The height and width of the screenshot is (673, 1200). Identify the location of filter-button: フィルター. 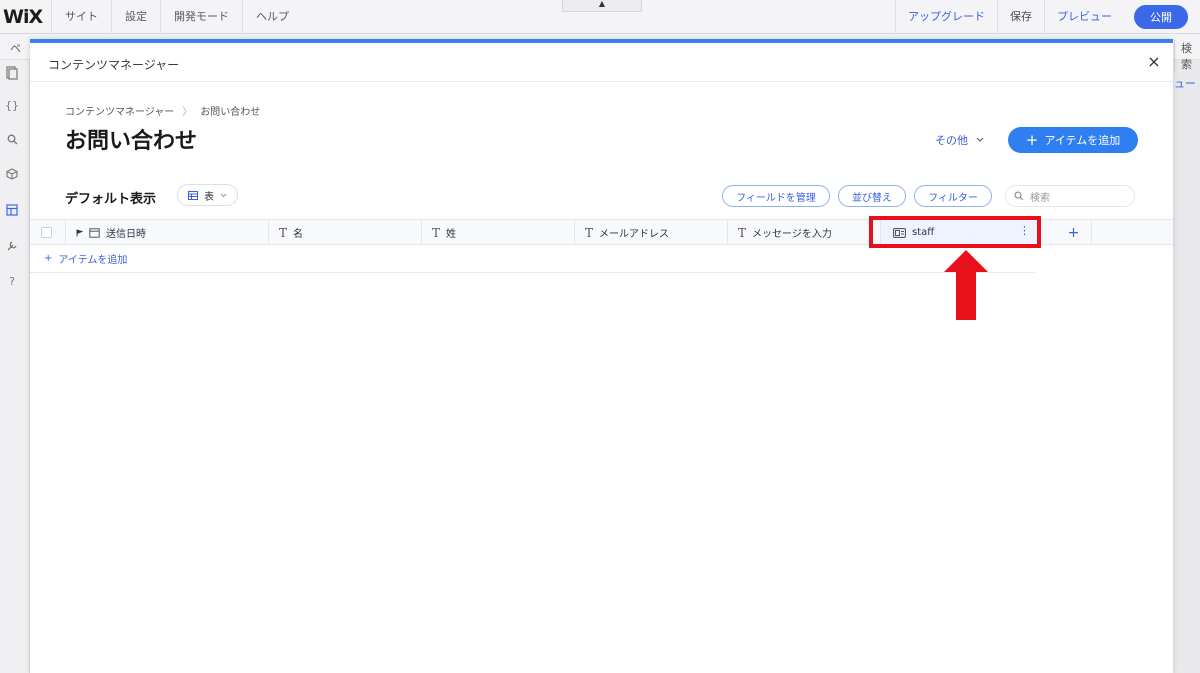
(953, 196).